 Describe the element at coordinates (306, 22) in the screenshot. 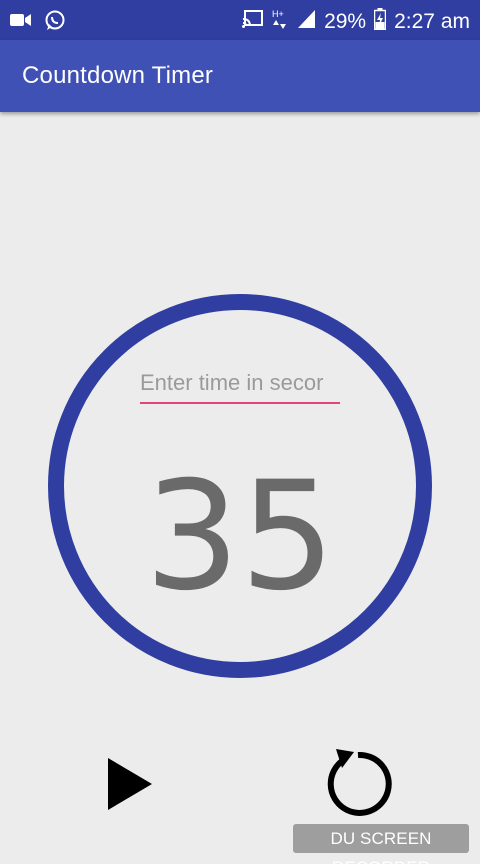

I see `signal-icon` at that location.